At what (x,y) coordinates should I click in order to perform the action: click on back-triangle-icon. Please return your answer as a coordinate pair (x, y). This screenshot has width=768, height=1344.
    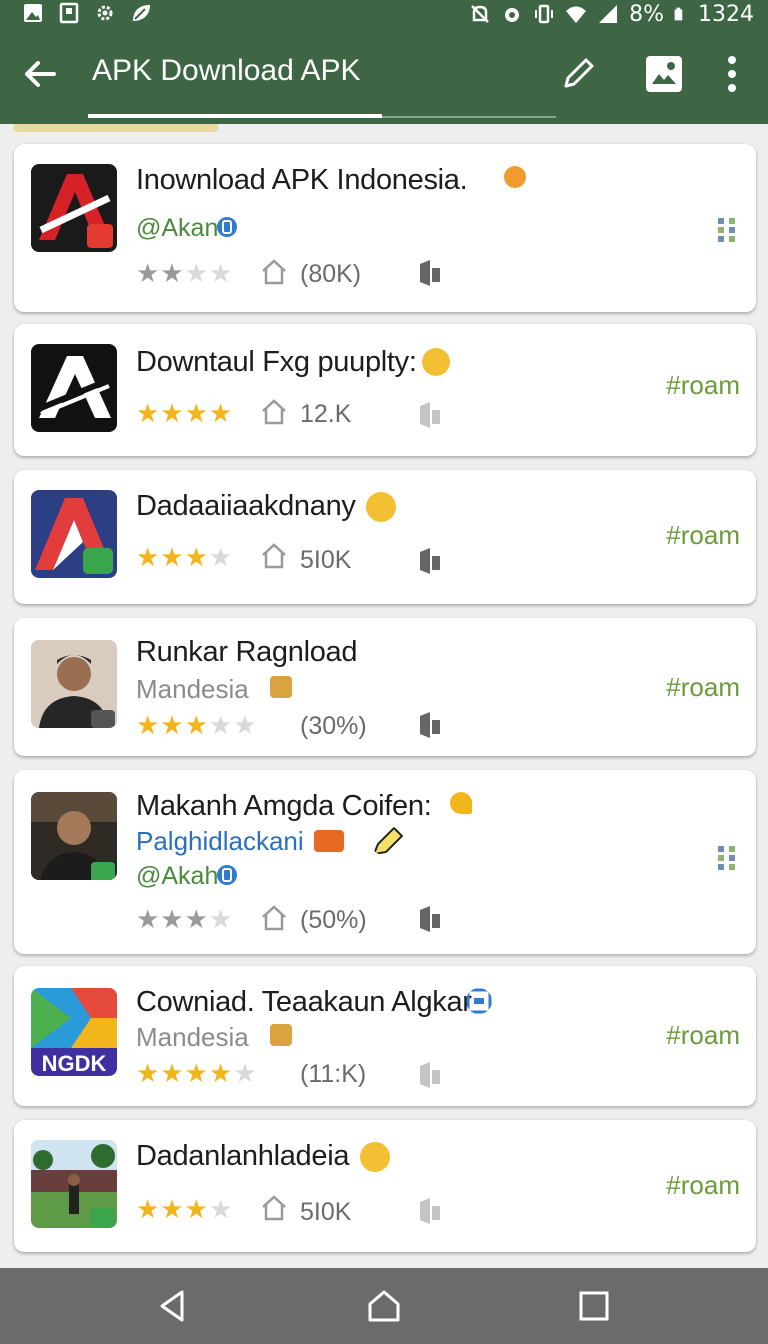
    Looking at the image, I should click on (172, 1306).